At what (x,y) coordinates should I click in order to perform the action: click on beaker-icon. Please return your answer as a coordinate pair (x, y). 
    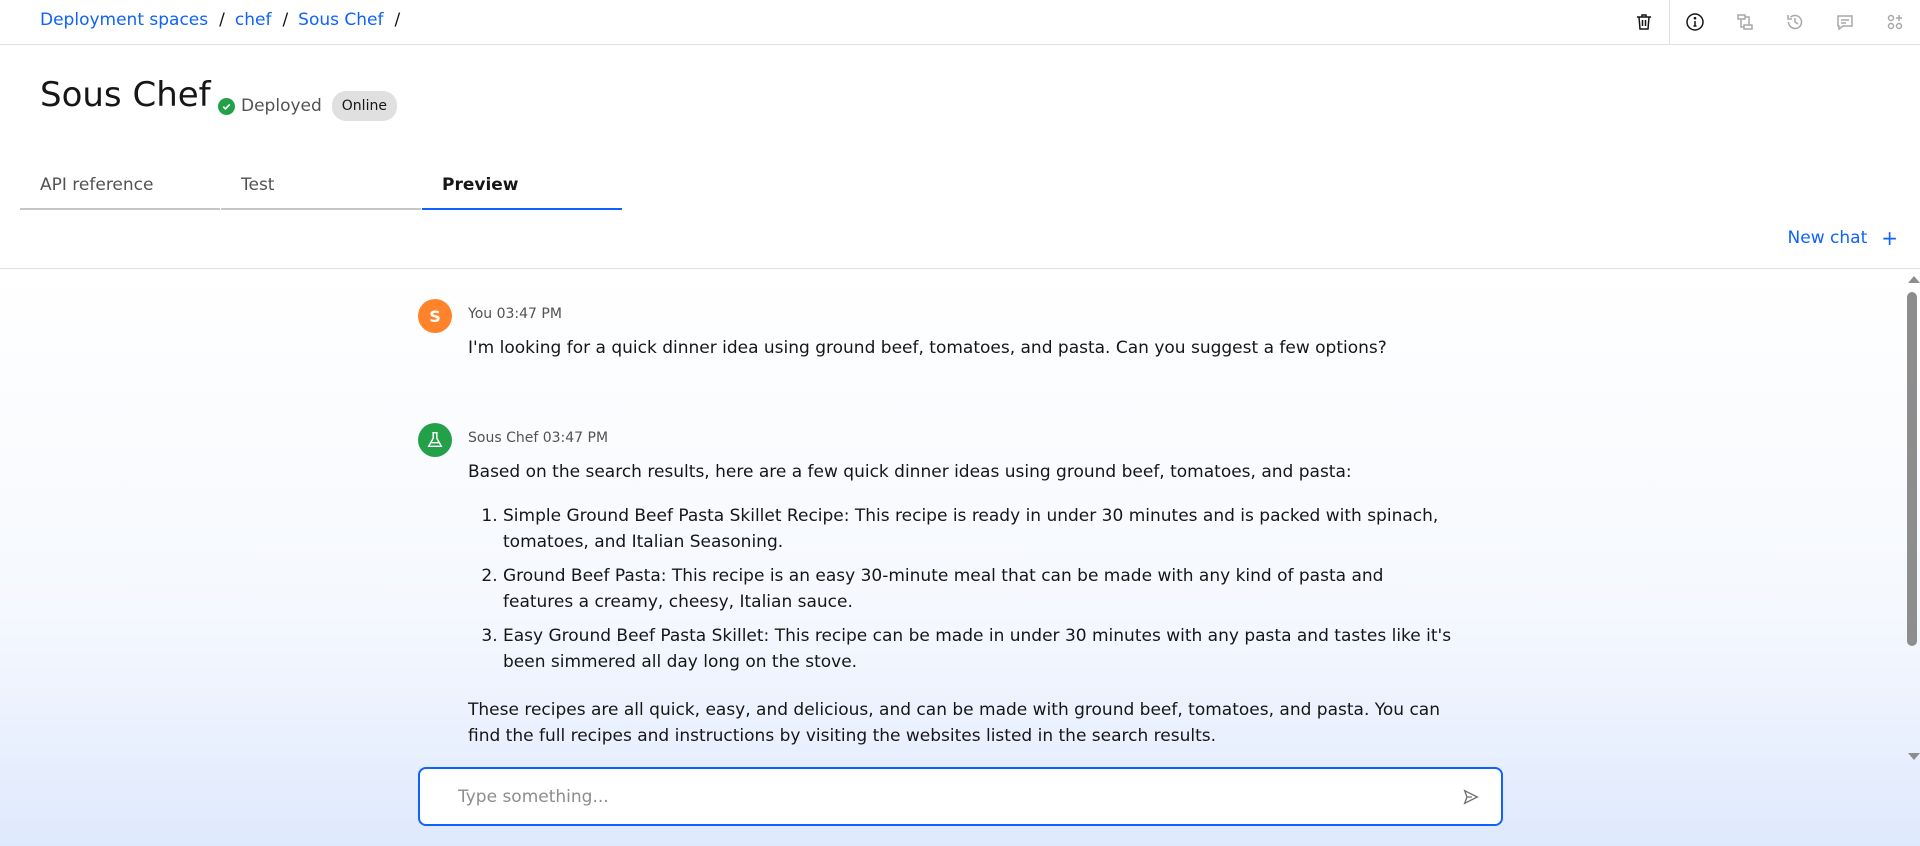
    Looking at the image, I should click on (435, 440).